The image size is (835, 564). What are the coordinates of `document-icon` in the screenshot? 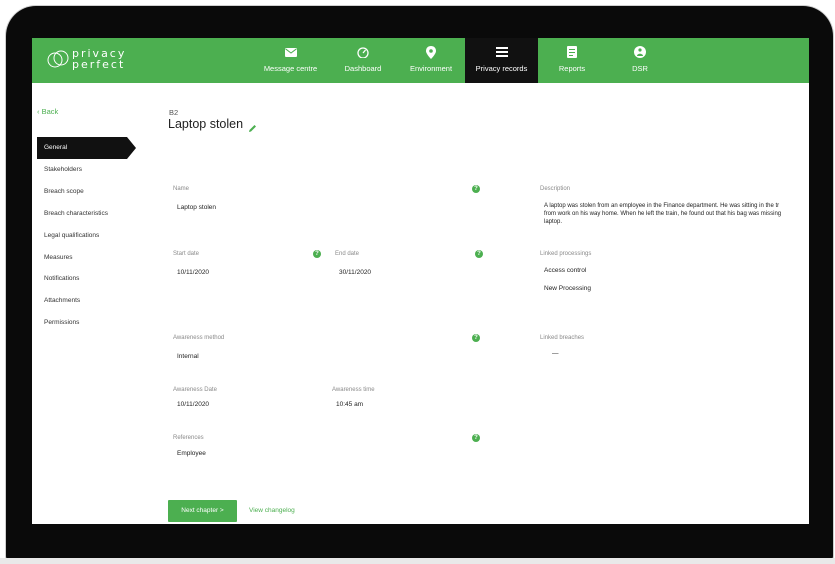 It's located at (572, 52).